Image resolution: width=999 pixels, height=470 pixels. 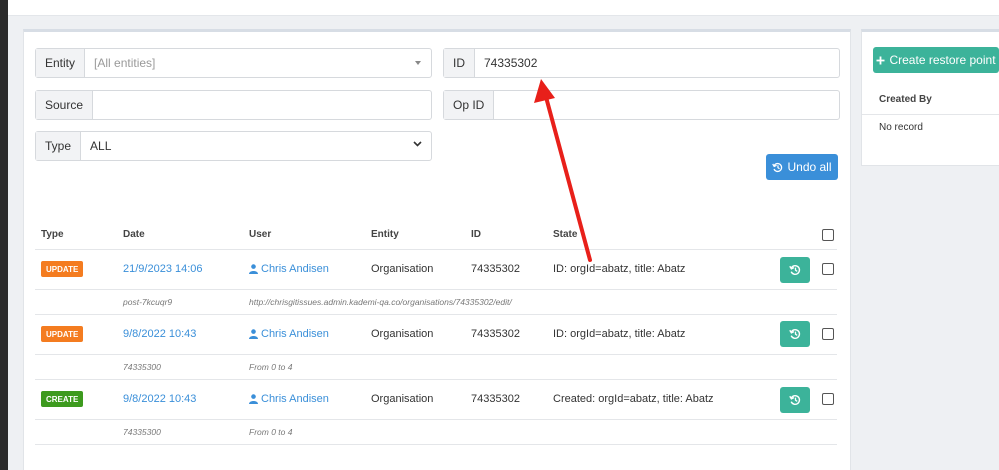 I want to click on col-user-header: User, so click(x=260, y=234).